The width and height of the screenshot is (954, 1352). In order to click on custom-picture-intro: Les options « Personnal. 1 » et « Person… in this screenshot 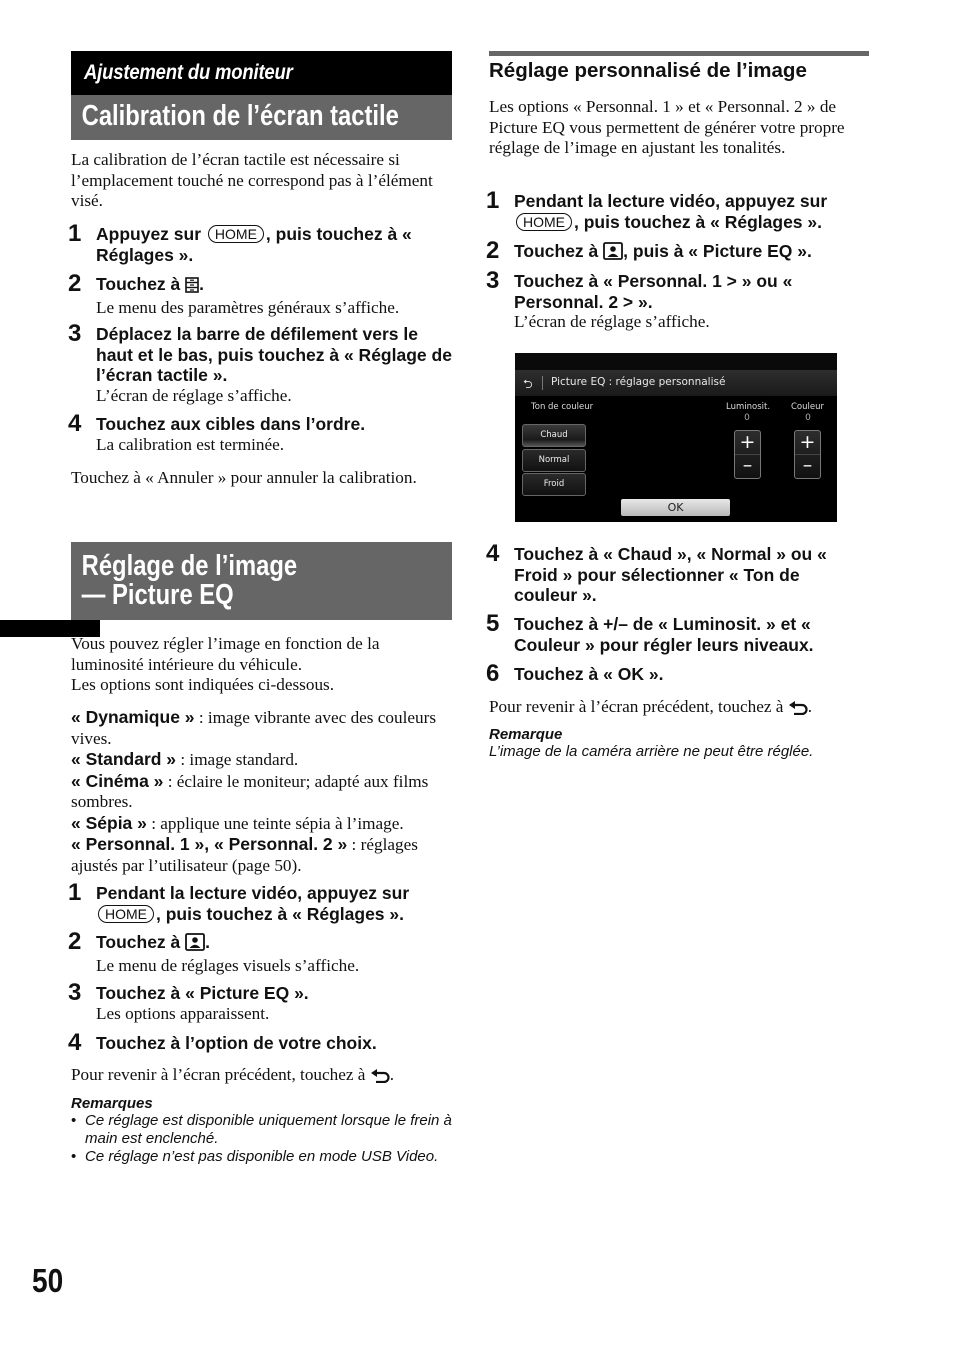, I will do `click(667, 127)`.